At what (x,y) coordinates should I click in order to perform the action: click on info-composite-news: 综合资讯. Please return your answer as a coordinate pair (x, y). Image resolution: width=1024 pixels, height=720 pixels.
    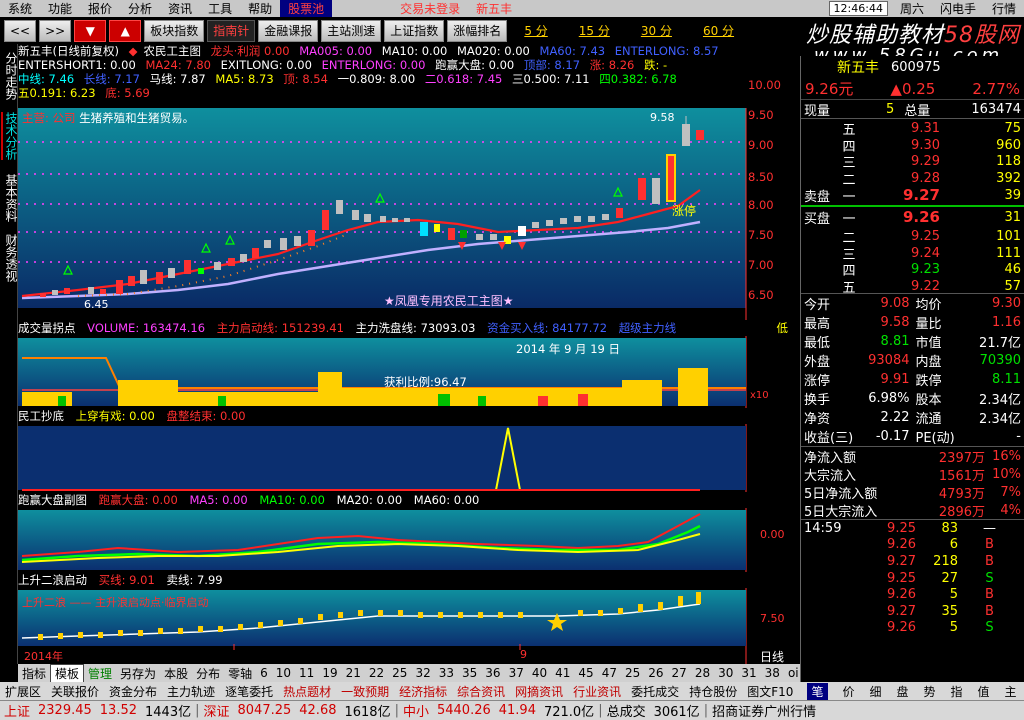
    Looking at the image, I should click on (481, 691).